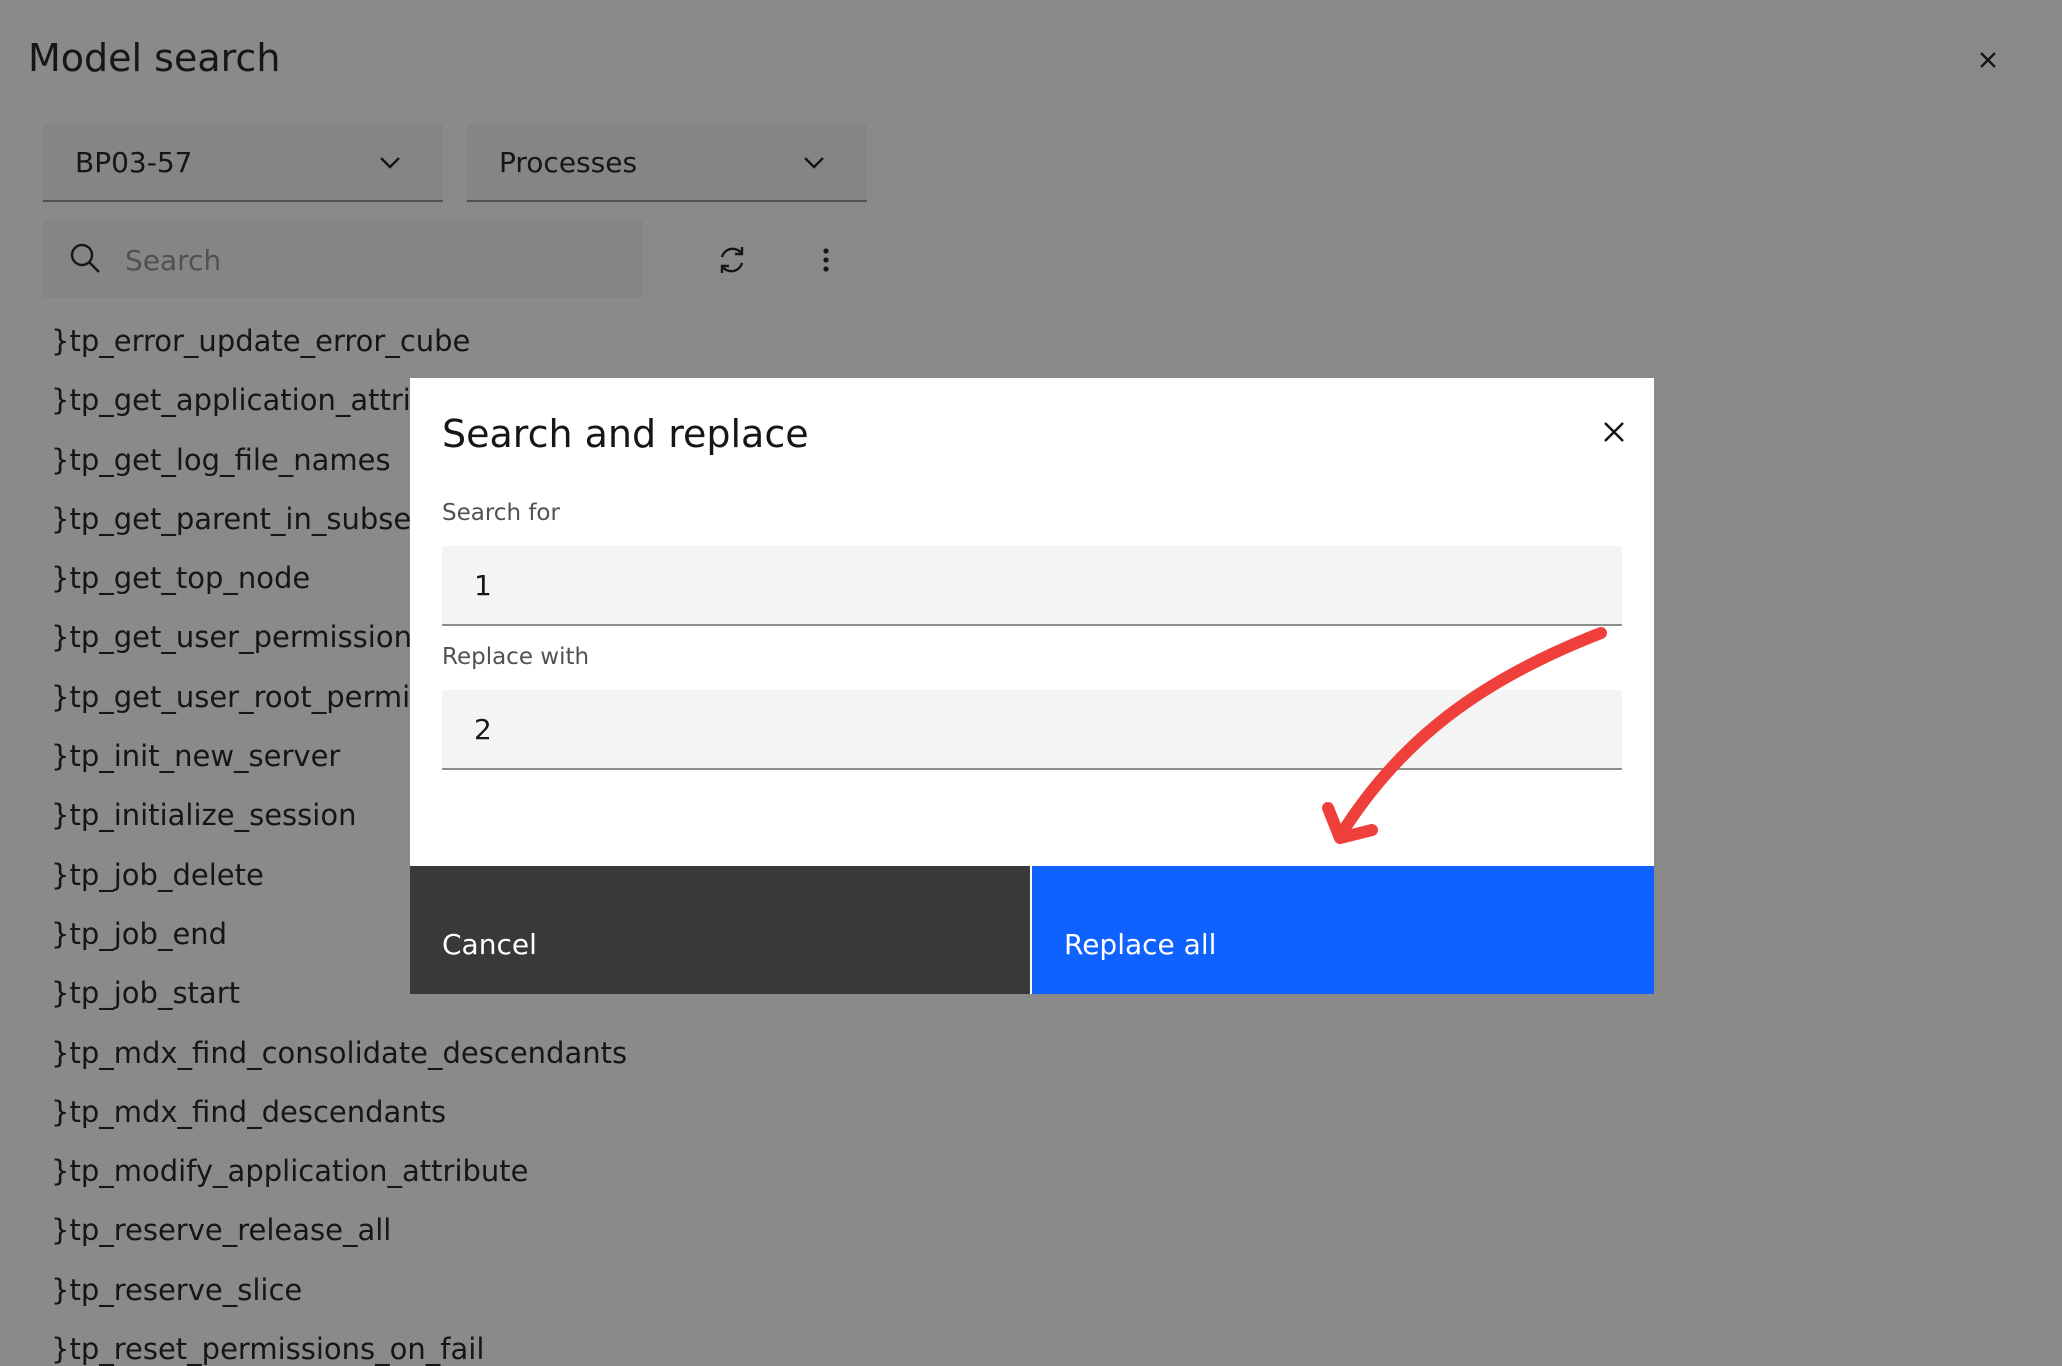 The image size is (2062, 1366). I want to click on search-for-input, so click(1032, 586).